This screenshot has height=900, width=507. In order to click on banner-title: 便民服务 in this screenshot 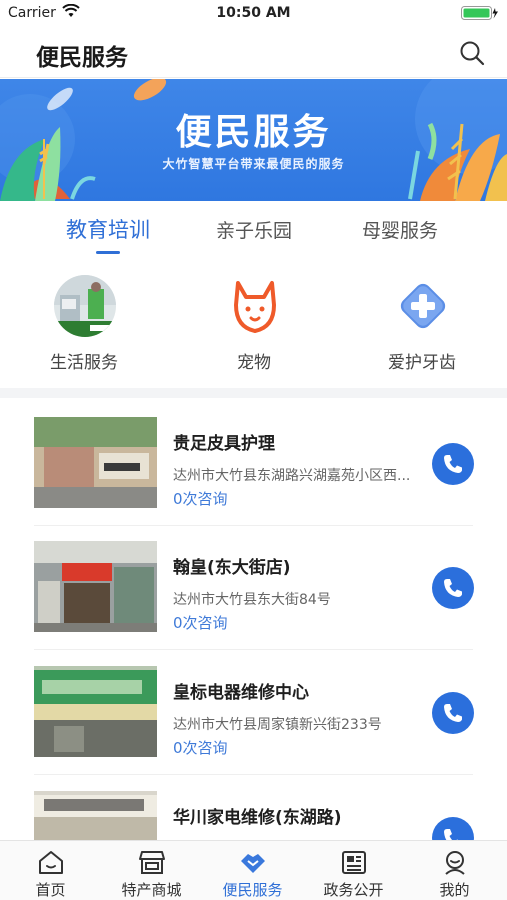, I will do `click(253, 132)`.